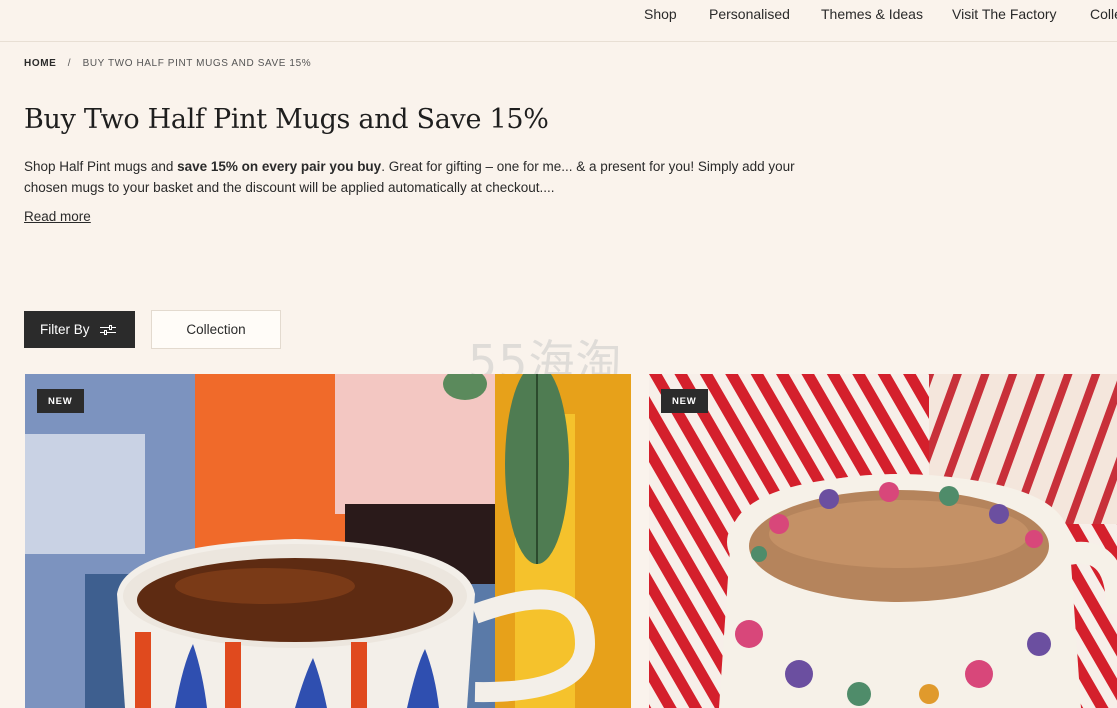  What do you see at coordinates (40, 63) in the screenshot?
I see `breadcrumb-home-link: HOME` at bounding box center [40, 63].